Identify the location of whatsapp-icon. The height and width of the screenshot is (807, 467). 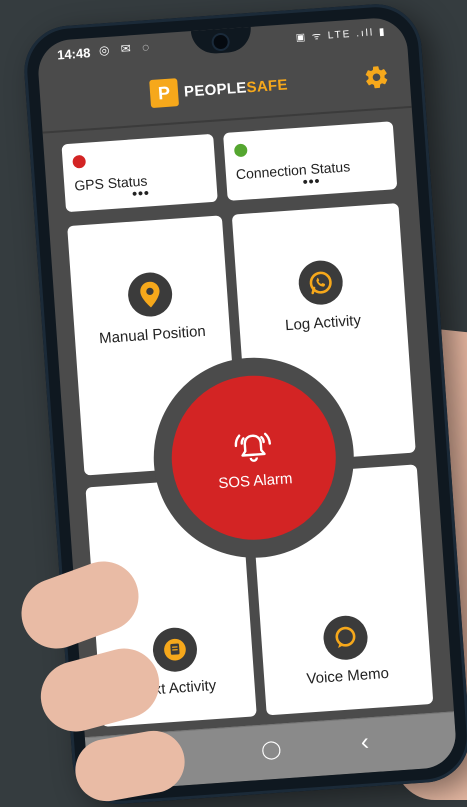
(320, 283).